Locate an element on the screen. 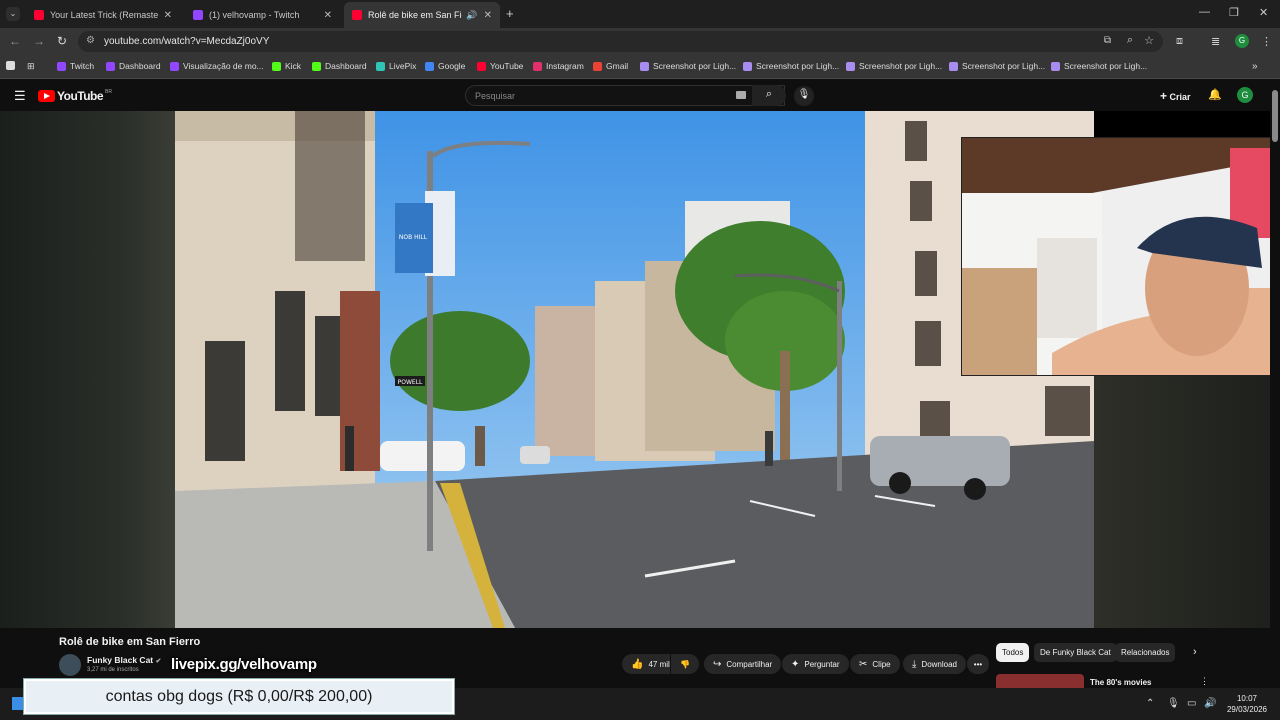  reload-icon: ↻ is located at coordinates (62, 41).